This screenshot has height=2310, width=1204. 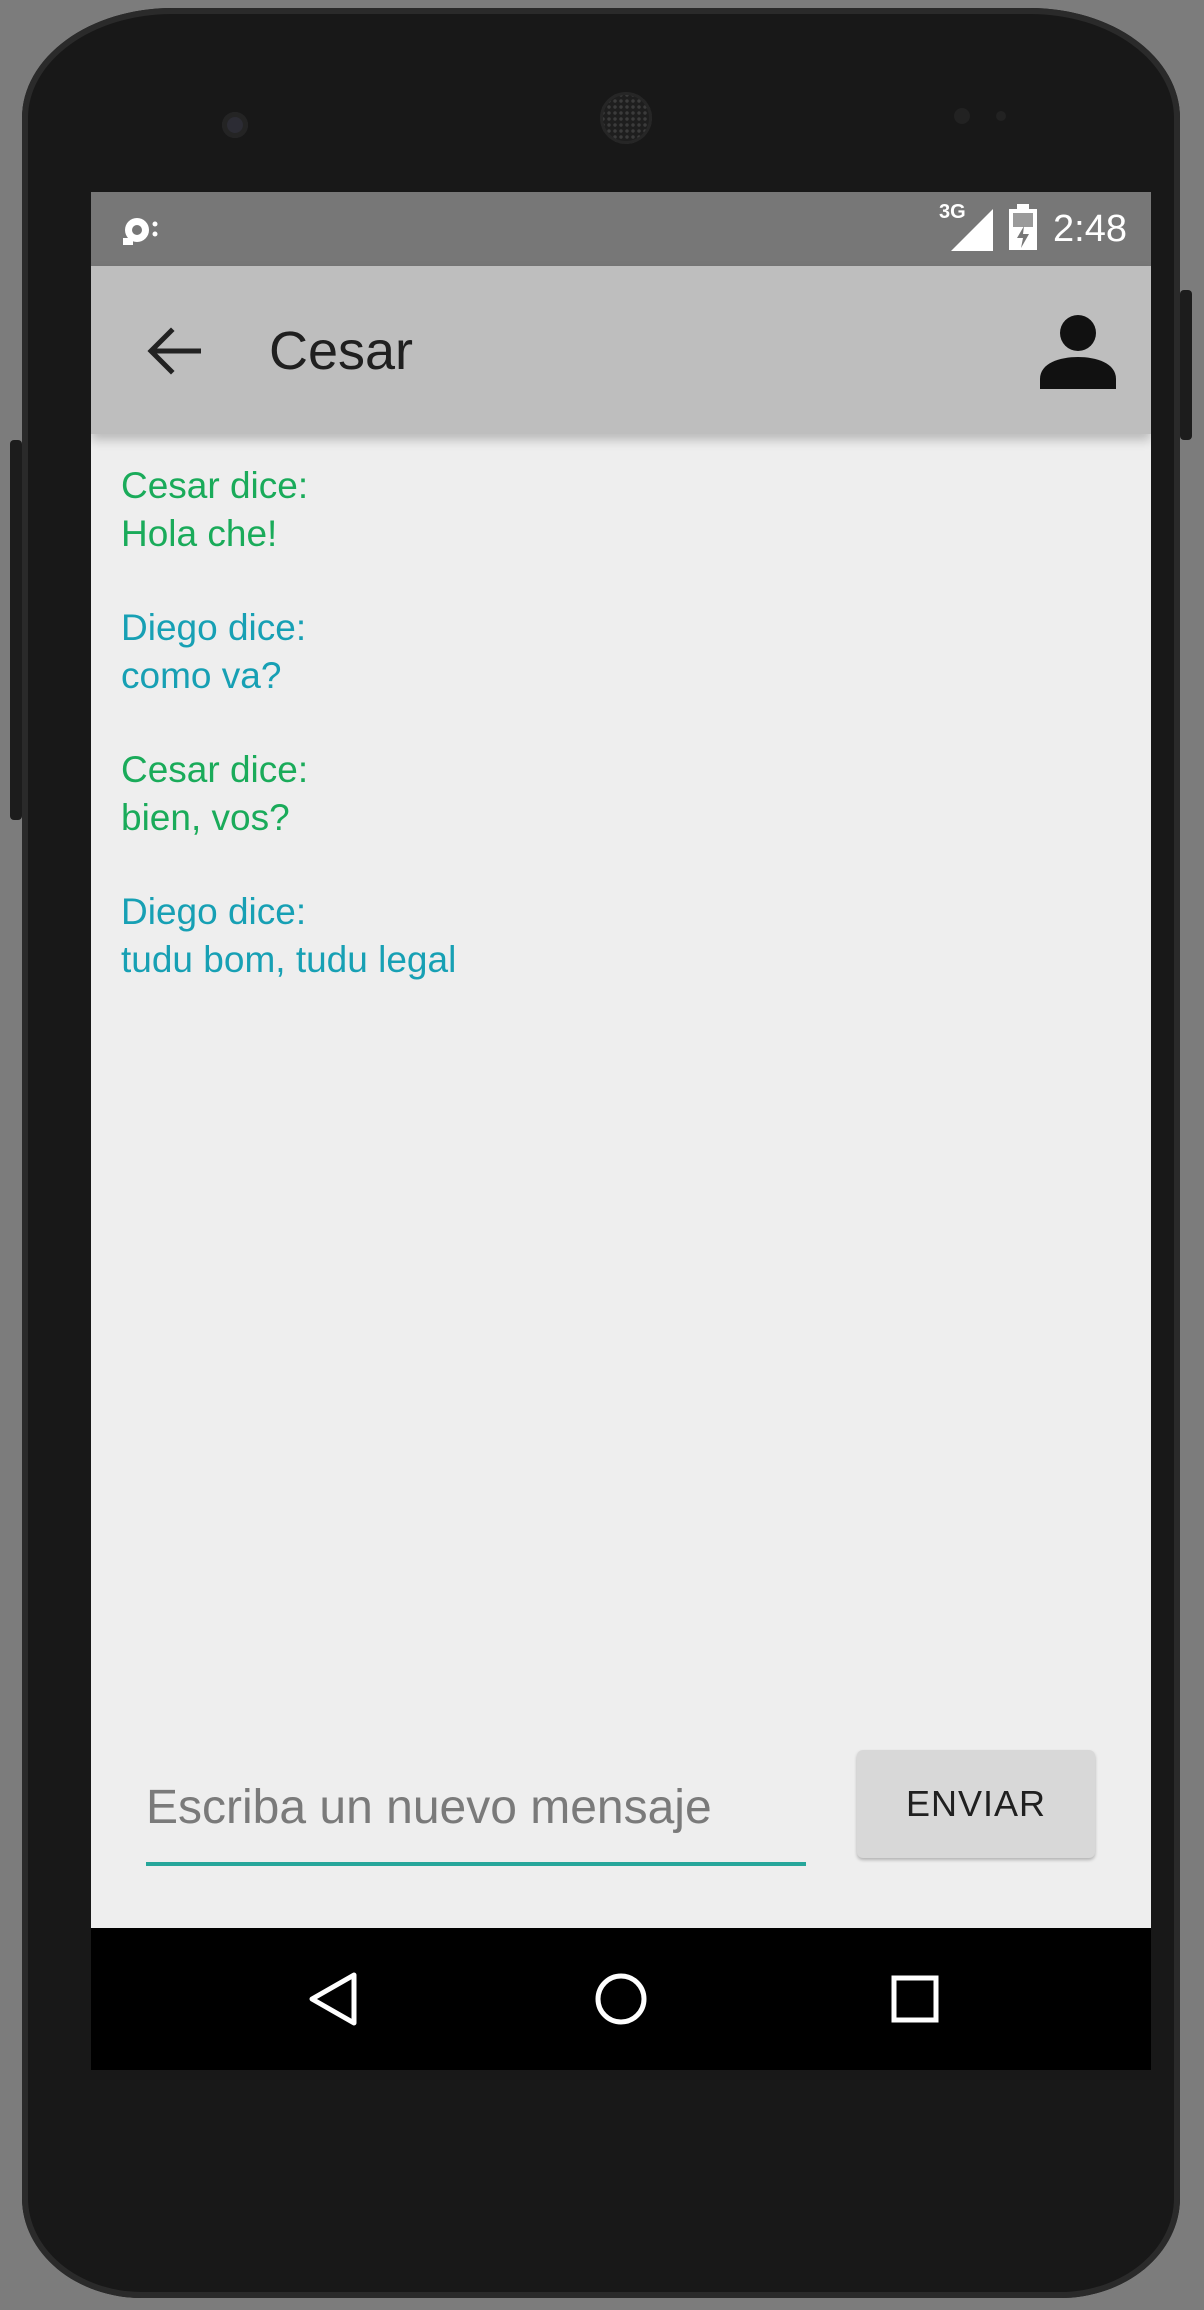 I want to click on message-text: tudu bom, tudu legal, so click(x=289, y=959).